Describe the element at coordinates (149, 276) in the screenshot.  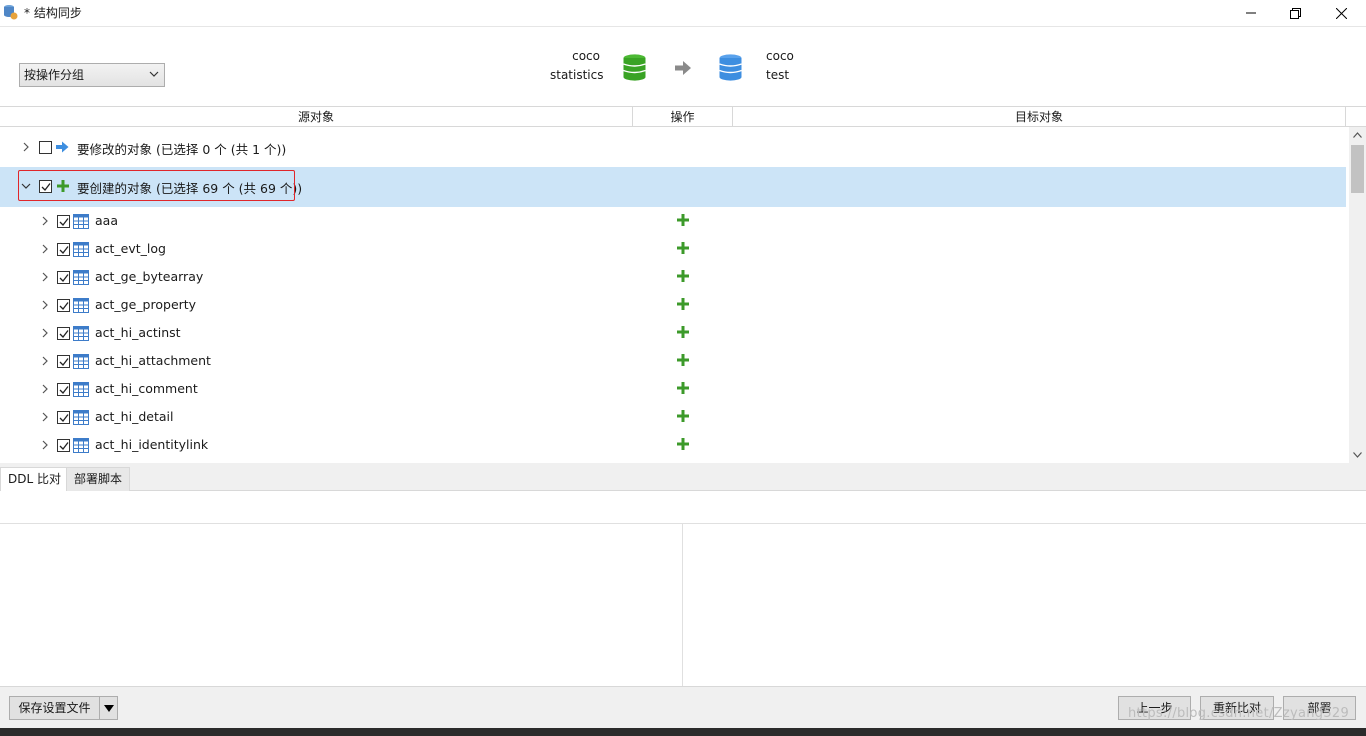
I see `item-name: act_ge_bytearray` at that location.